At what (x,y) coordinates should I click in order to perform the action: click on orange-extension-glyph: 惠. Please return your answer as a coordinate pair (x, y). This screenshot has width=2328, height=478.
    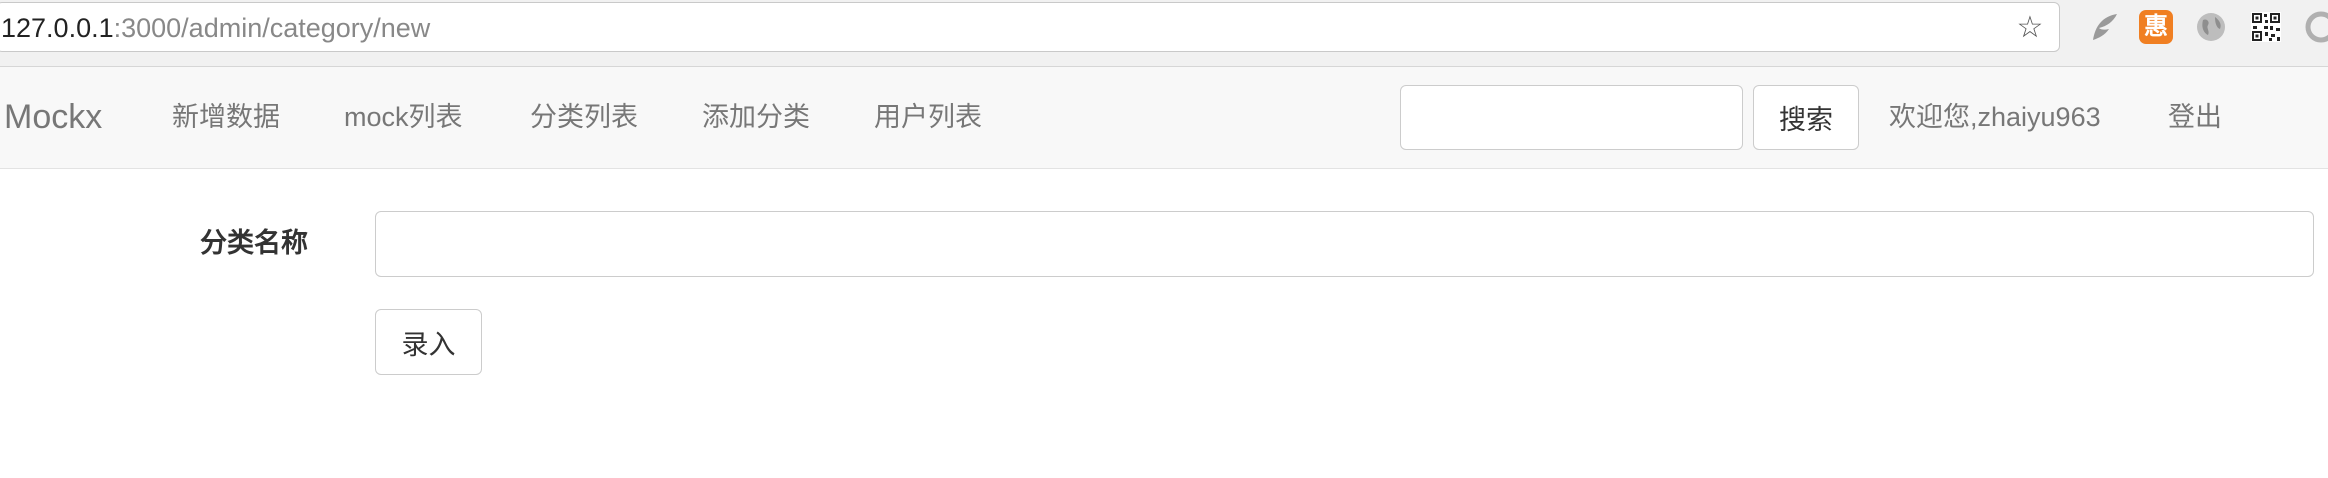
    Looking at the image, I should click on (2156, 26).